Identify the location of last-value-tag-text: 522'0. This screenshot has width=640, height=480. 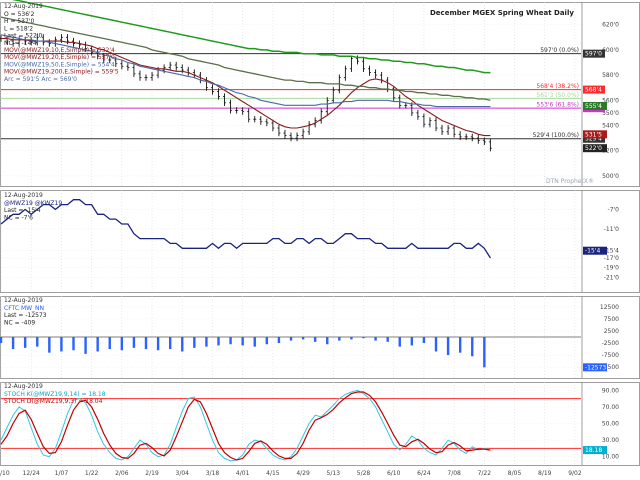
(593, 148).